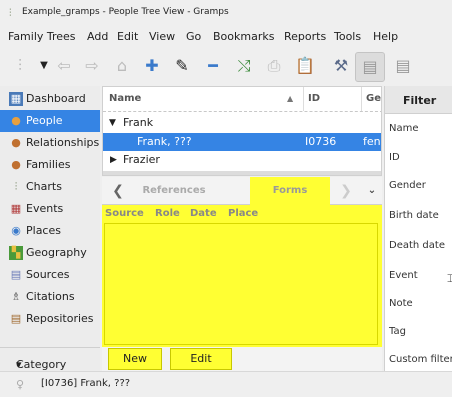 This screenshot has height=397, width=452. Describe the element at coordinates (112, 123) in the screenshot. I see `expander-open-icon: ▼` at that location.